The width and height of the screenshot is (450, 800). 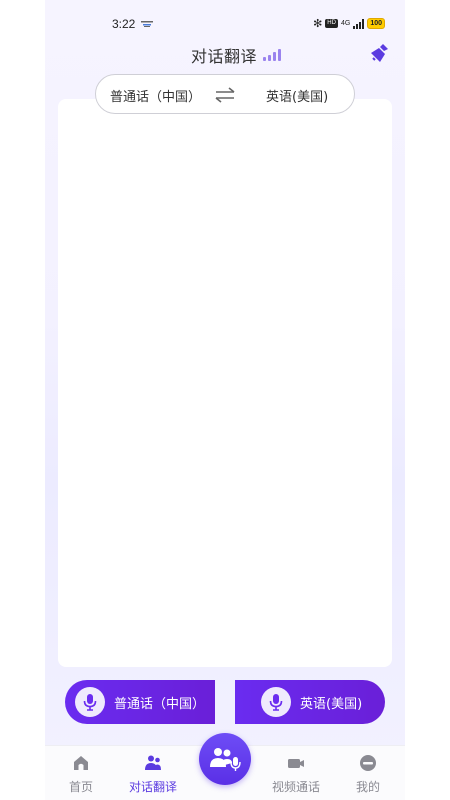 What do you see at coordinates (368, 773) in the screenshot?
I see `nav-item-mine: 我的` at bounding box center [368, 773].